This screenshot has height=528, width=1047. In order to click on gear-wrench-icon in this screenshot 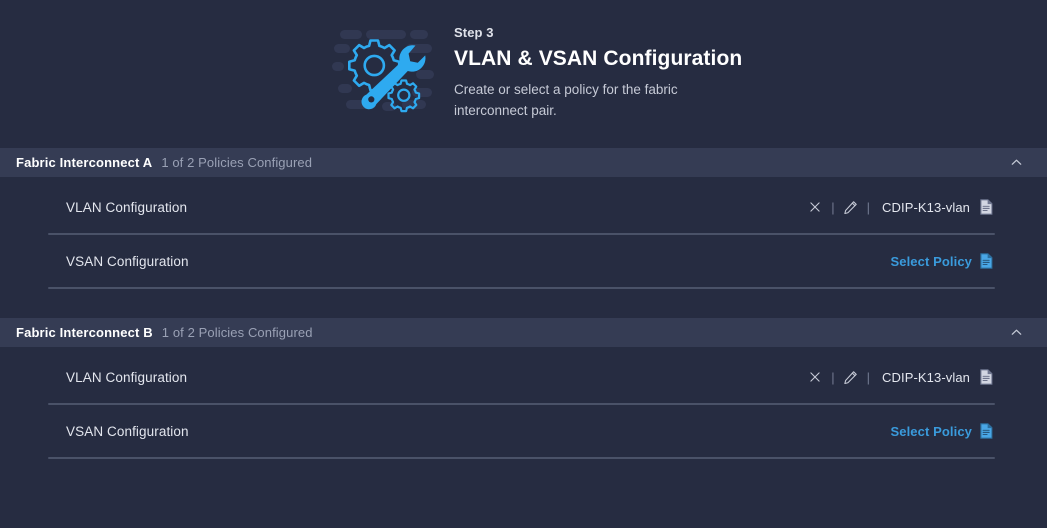, I will do `click(384, 70)`.